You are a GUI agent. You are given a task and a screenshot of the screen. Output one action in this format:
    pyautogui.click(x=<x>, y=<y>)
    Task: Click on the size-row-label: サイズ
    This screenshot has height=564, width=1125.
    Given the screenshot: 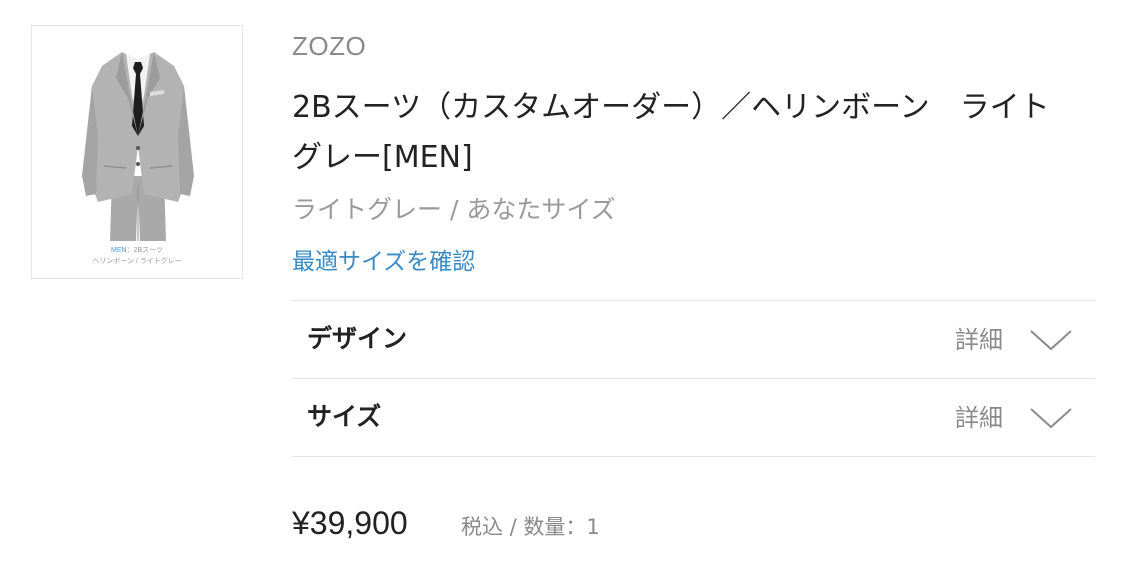 What is the action you would take?
    pyautogui.click(x=344, y=416)
    